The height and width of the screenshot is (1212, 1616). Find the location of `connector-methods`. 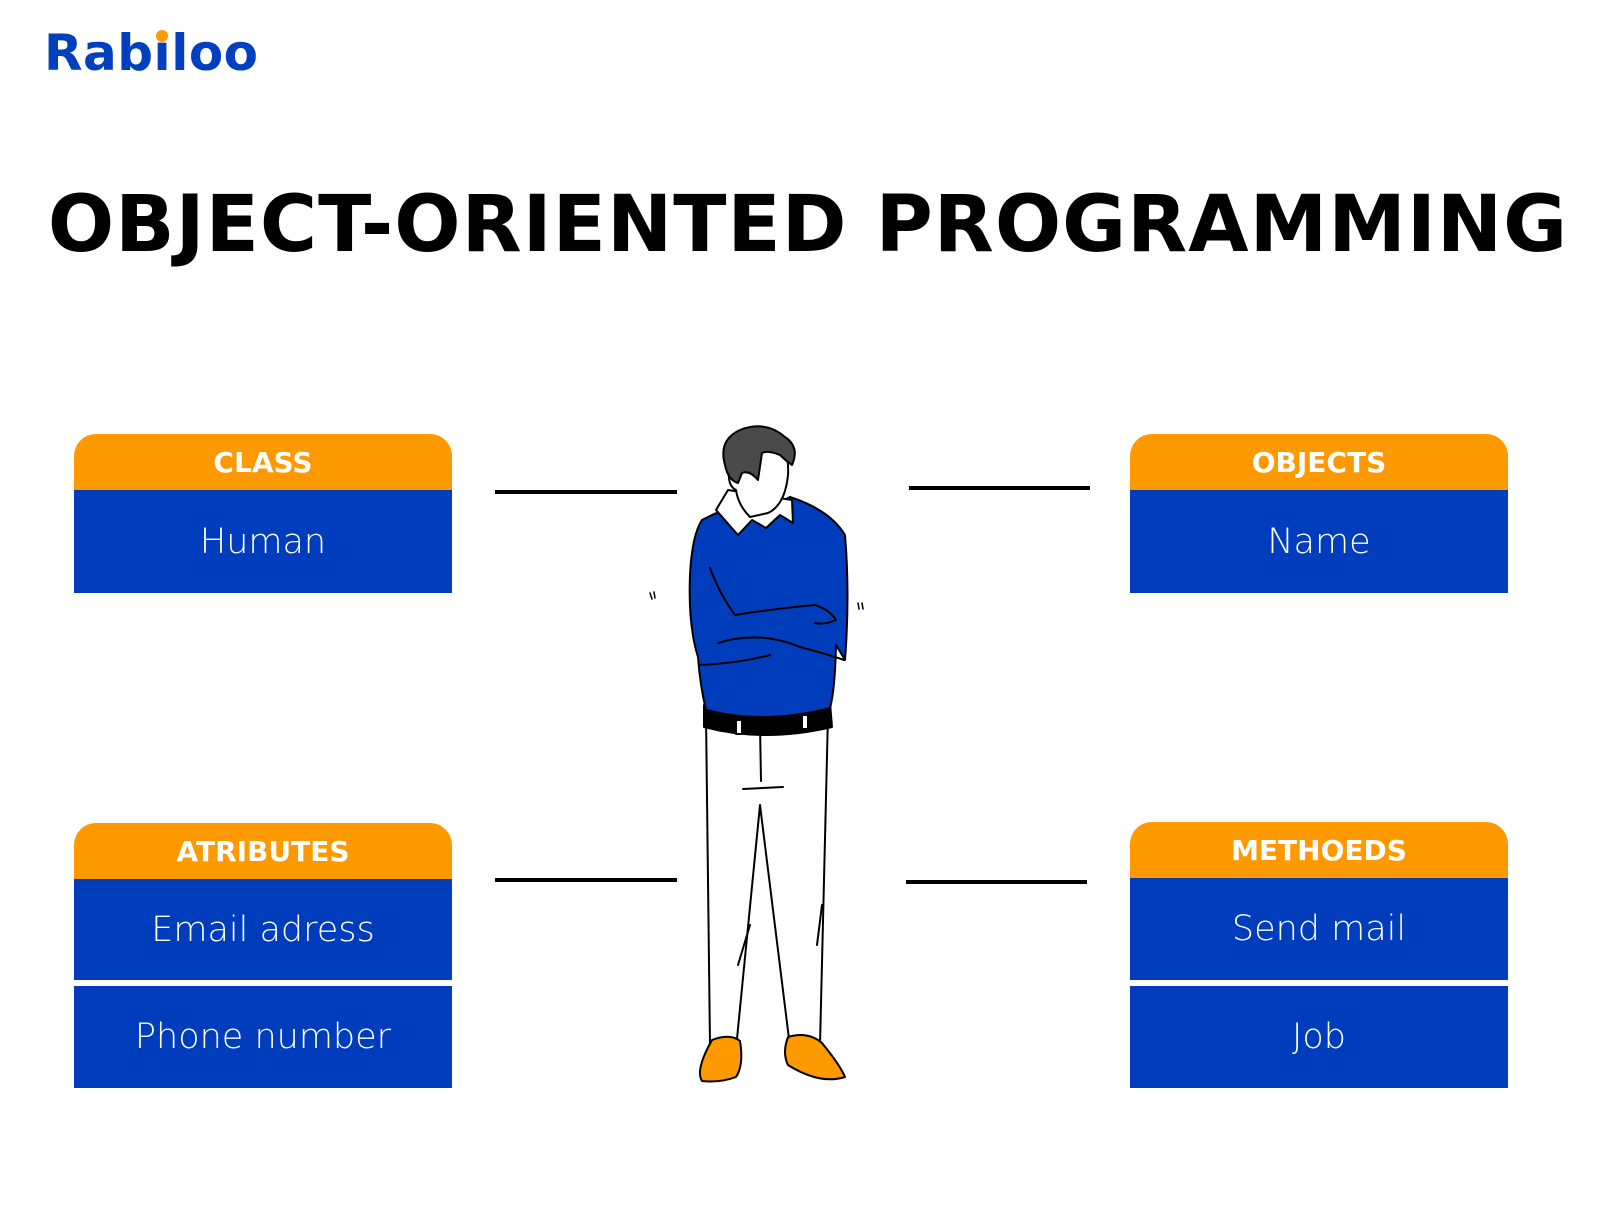

connector-methods is located at coordinates (996, 882).